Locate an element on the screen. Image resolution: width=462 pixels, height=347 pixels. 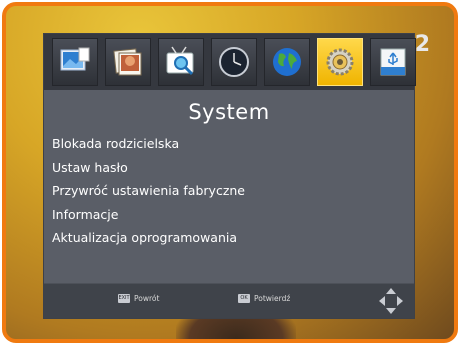
tab-system is located at coordinates (340, 62).